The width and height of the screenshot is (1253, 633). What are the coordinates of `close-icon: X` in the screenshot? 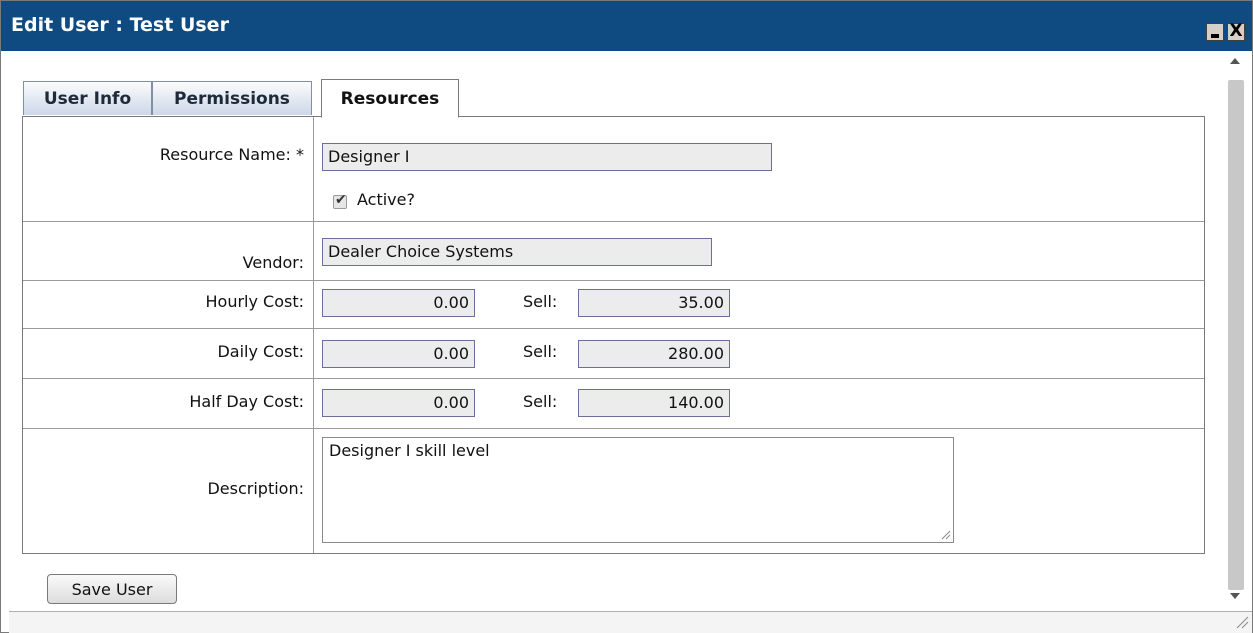 It's located at (1236, 31).